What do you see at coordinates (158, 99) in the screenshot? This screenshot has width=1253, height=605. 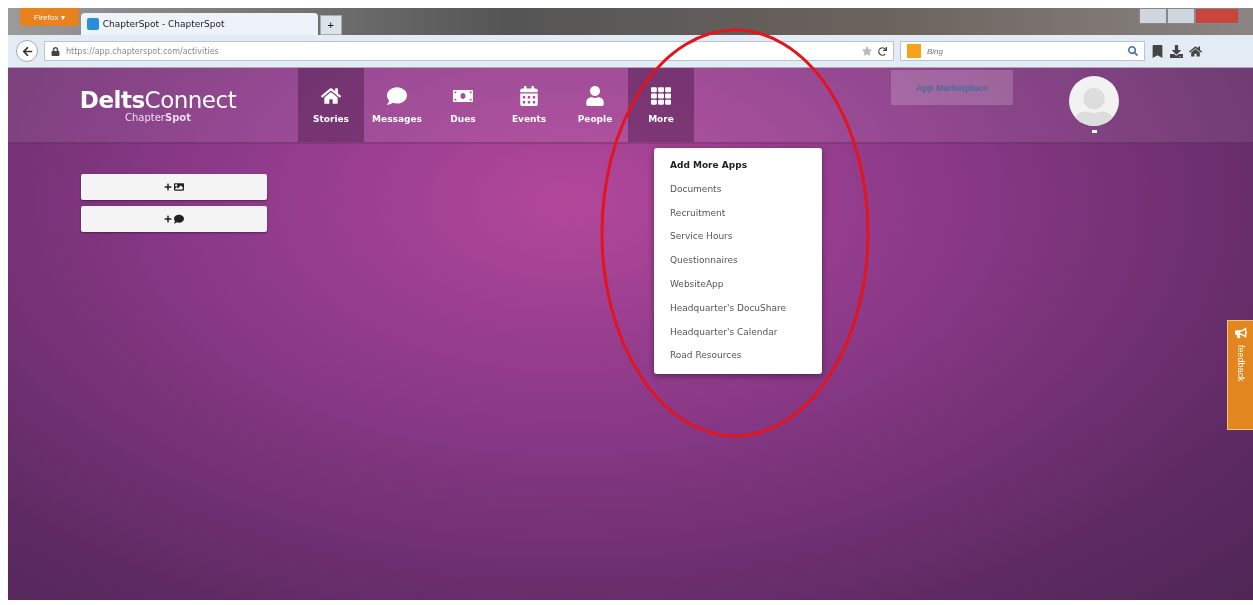 I see `logo-title: DeltsConnect` at bounding box center [158, 99].